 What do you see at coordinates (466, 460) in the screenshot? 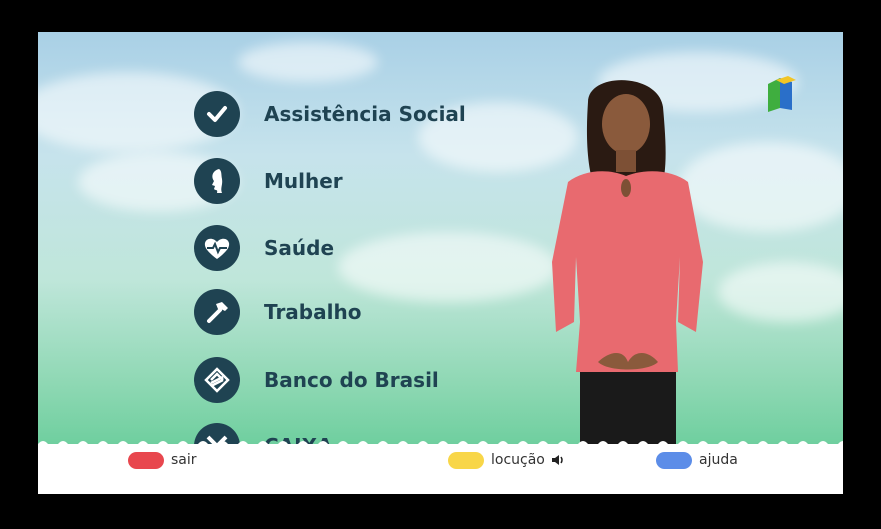
I see `yellow-key-icon` at bounding box center [466, 460].